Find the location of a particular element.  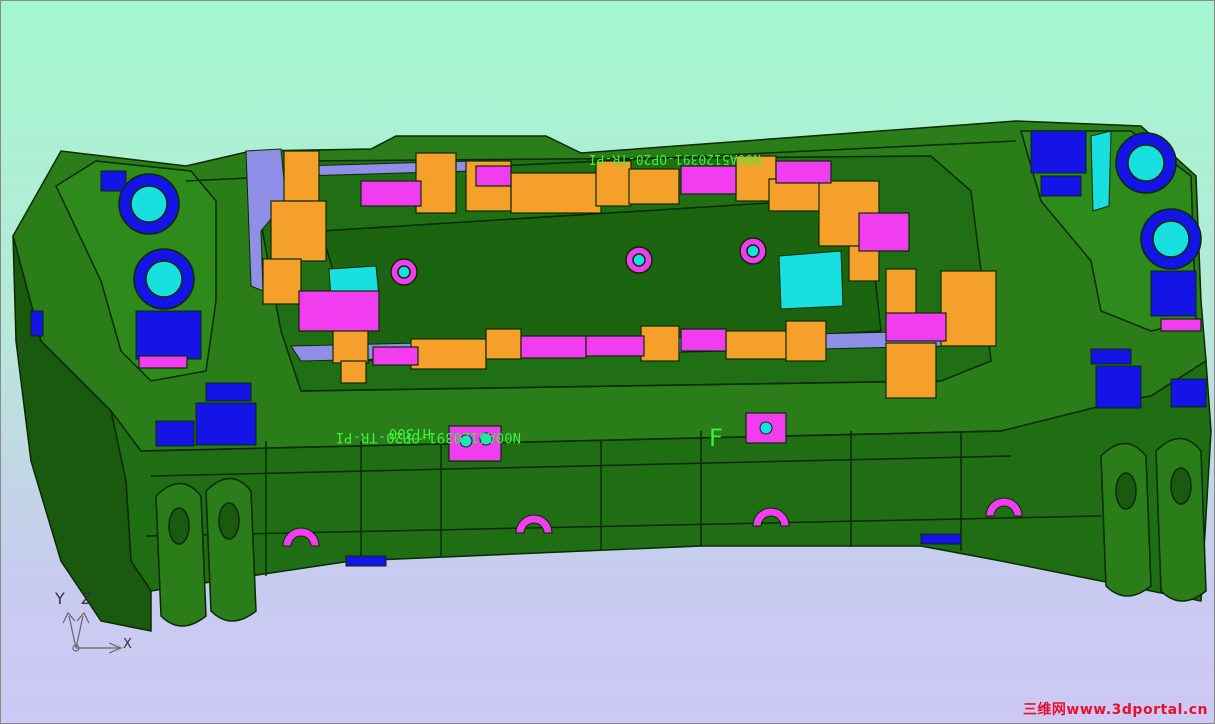

axis-z-label: Z is located at coordinates (86, 598).